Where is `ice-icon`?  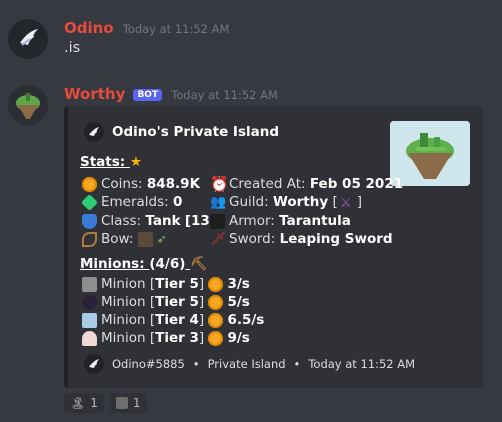
ice-icon is located at coordinates (89, 320).